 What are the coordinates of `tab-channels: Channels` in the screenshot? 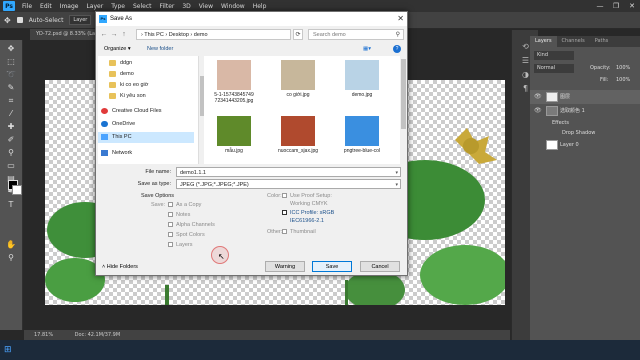 It's located at (573, 41).